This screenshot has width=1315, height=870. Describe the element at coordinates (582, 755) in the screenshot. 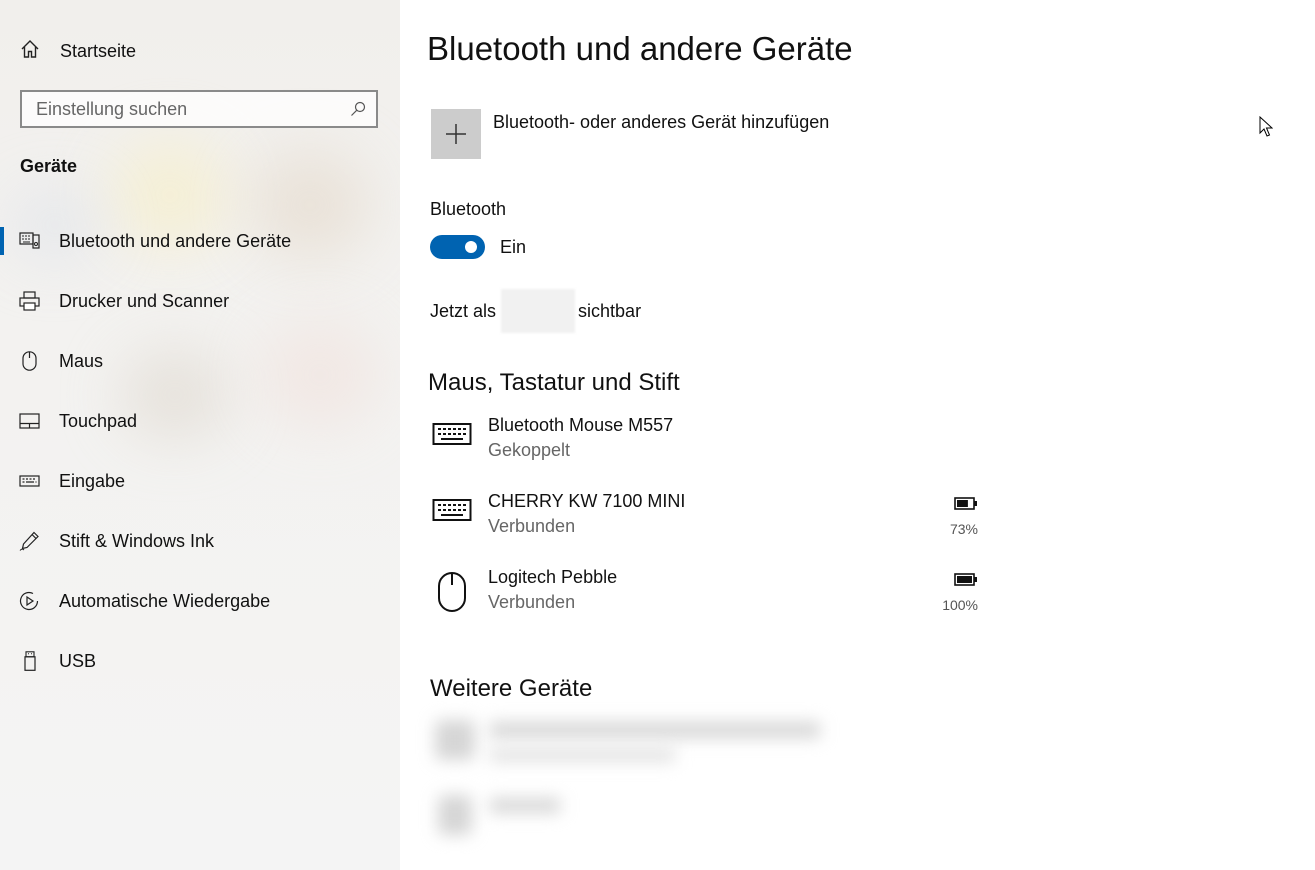

I see `blurred-device-status` at that location.